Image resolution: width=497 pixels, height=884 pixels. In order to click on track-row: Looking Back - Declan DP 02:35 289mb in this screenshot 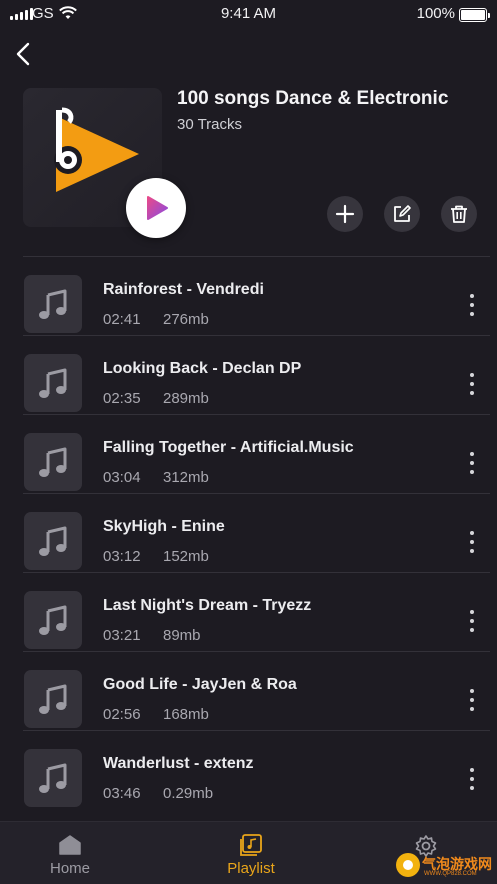, I will do `click(248, 375)`.